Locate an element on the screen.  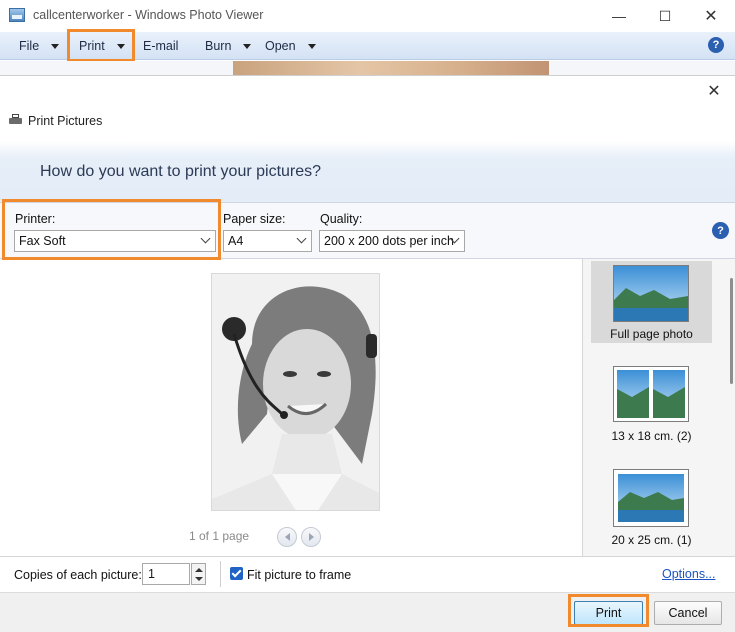
menu-email-label: E-mail is located at coordinates (161, 46).